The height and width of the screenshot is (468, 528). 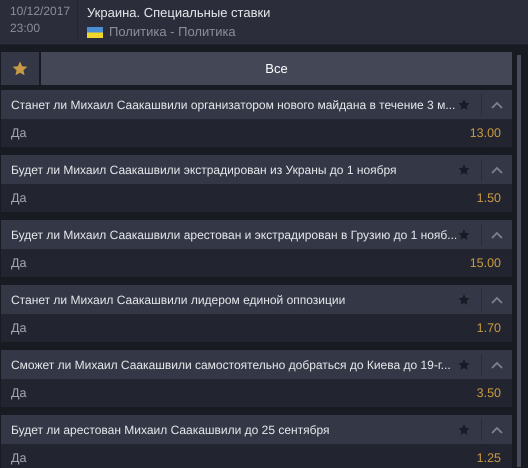 I want to click on market-title: Станет ли Михаил Саакашвили лидером единой оппозиции, so click(x=178, y=300).